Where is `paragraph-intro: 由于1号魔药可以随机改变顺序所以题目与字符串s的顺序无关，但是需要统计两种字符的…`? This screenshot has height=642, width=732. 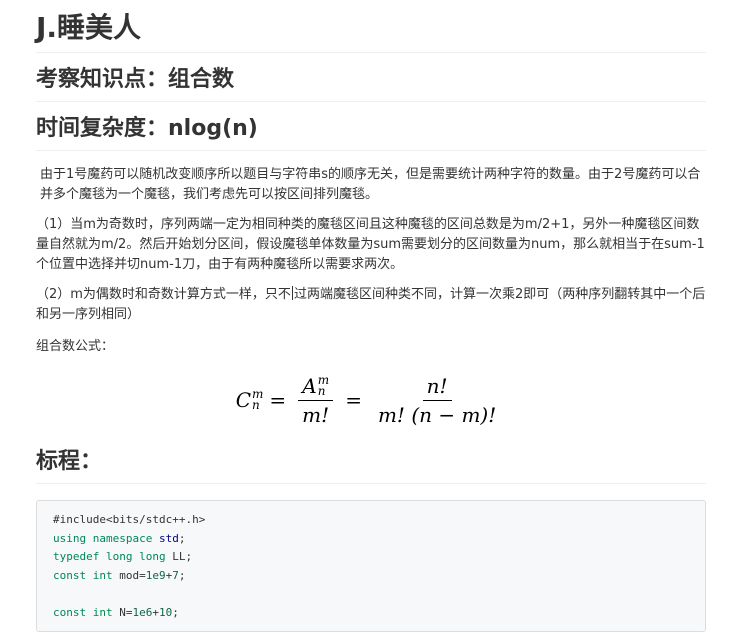
paragraph-intro: 由于1号魔药可以随机改变顺序所以题目与字符串s的顺序无关，但是需要统计两种字符的… is located at coordinates (370, 184).